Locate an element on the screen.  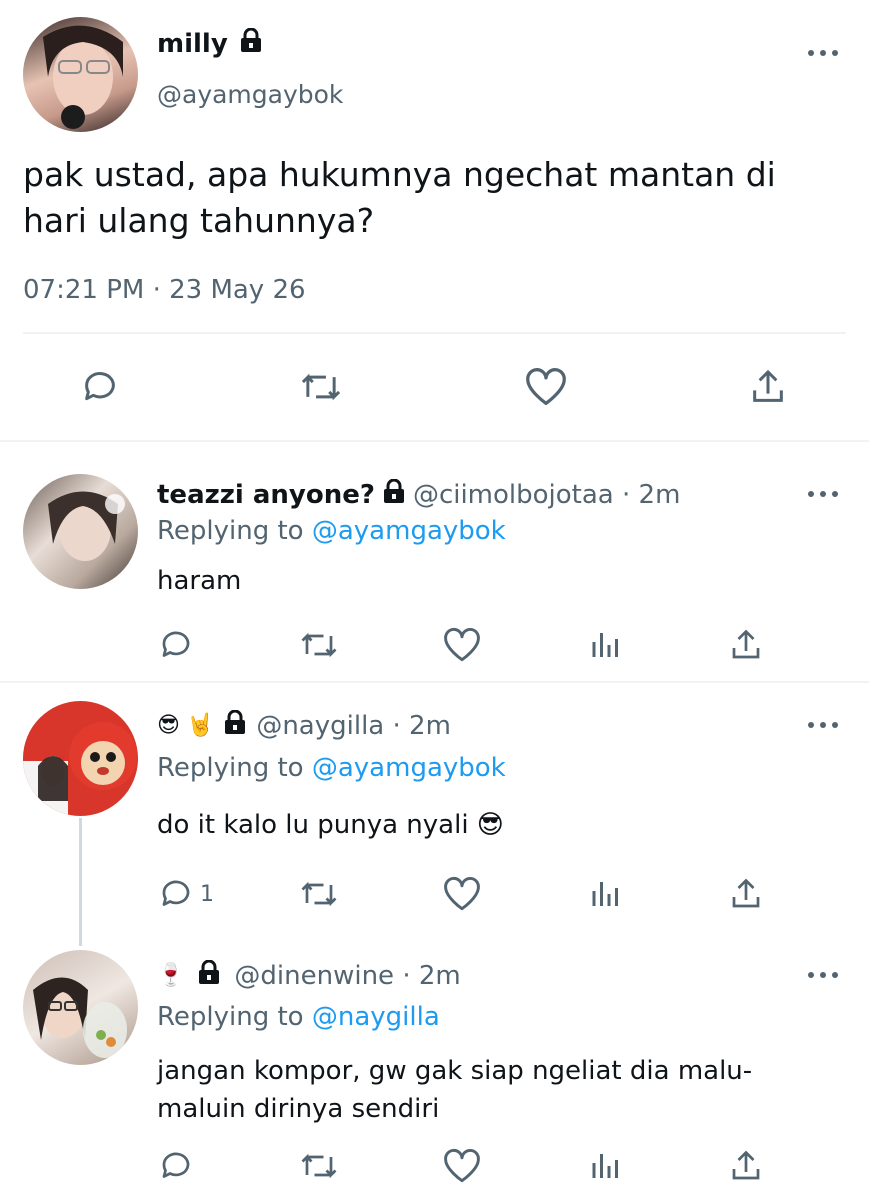
reply-display-emoji: 🍷 is located at coordinates (170, 975).